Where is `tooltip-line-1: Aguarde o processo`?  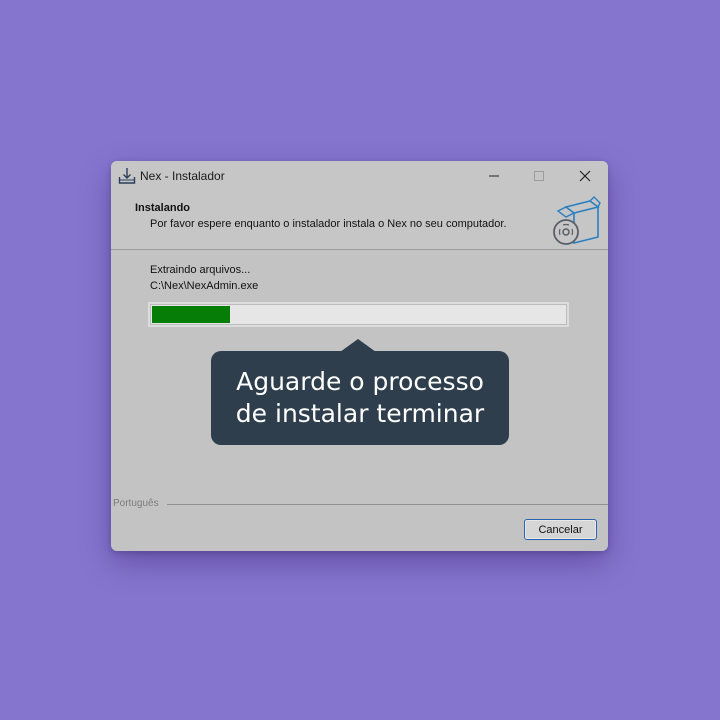 tooltip-line-1: Aguarde o processo is located at coordinates (360, 381).